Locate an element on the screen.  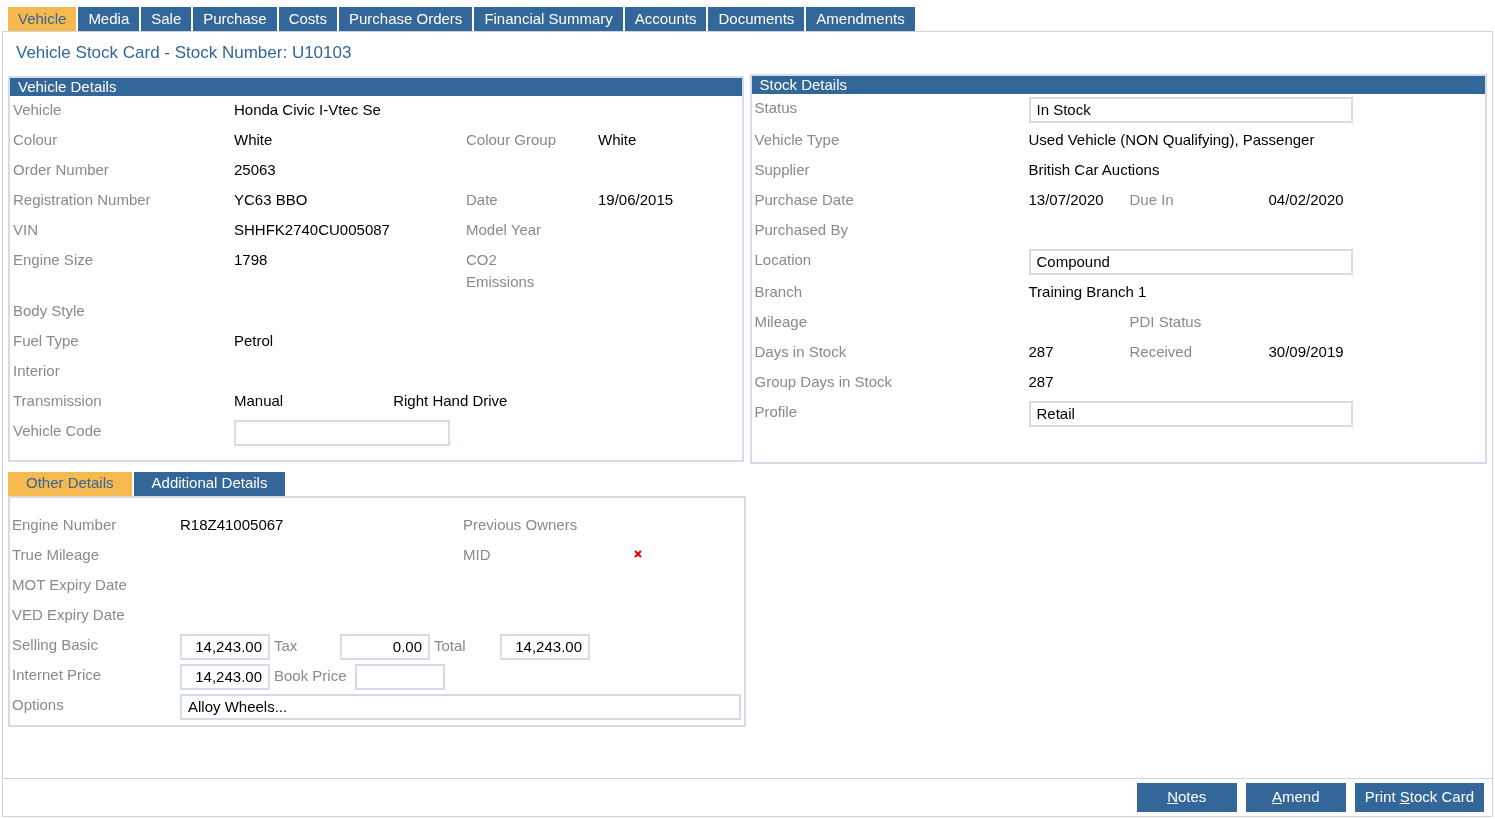
field-label: Options is located at coordinates (38, 704).